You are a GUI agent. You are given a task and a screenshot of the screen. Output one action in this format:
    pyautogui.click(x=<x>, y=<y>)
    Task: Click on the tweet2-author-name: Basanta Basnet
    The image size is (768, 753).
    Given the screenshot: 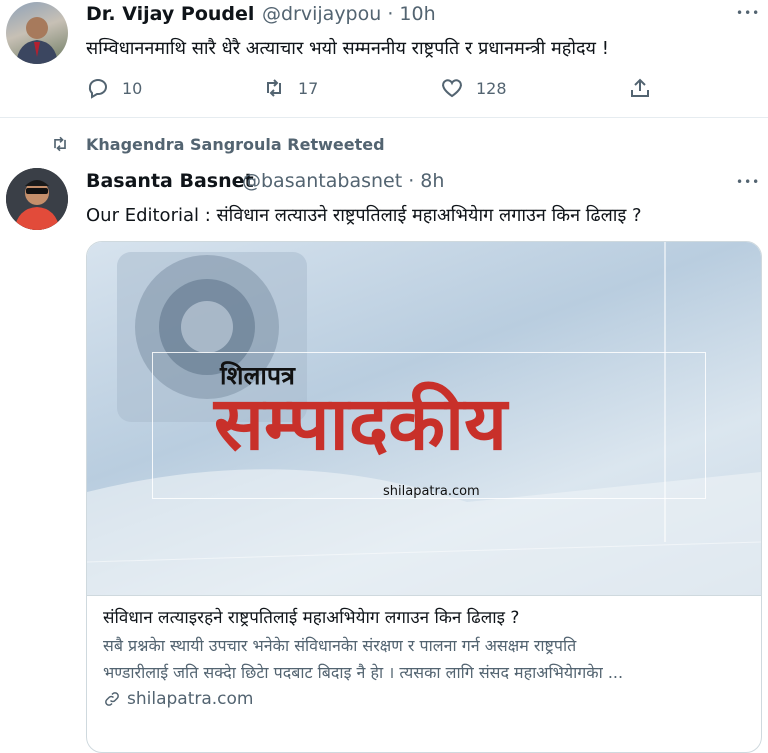 What is the action you would take?
    pyautogui.click(x=170, y=181)
    